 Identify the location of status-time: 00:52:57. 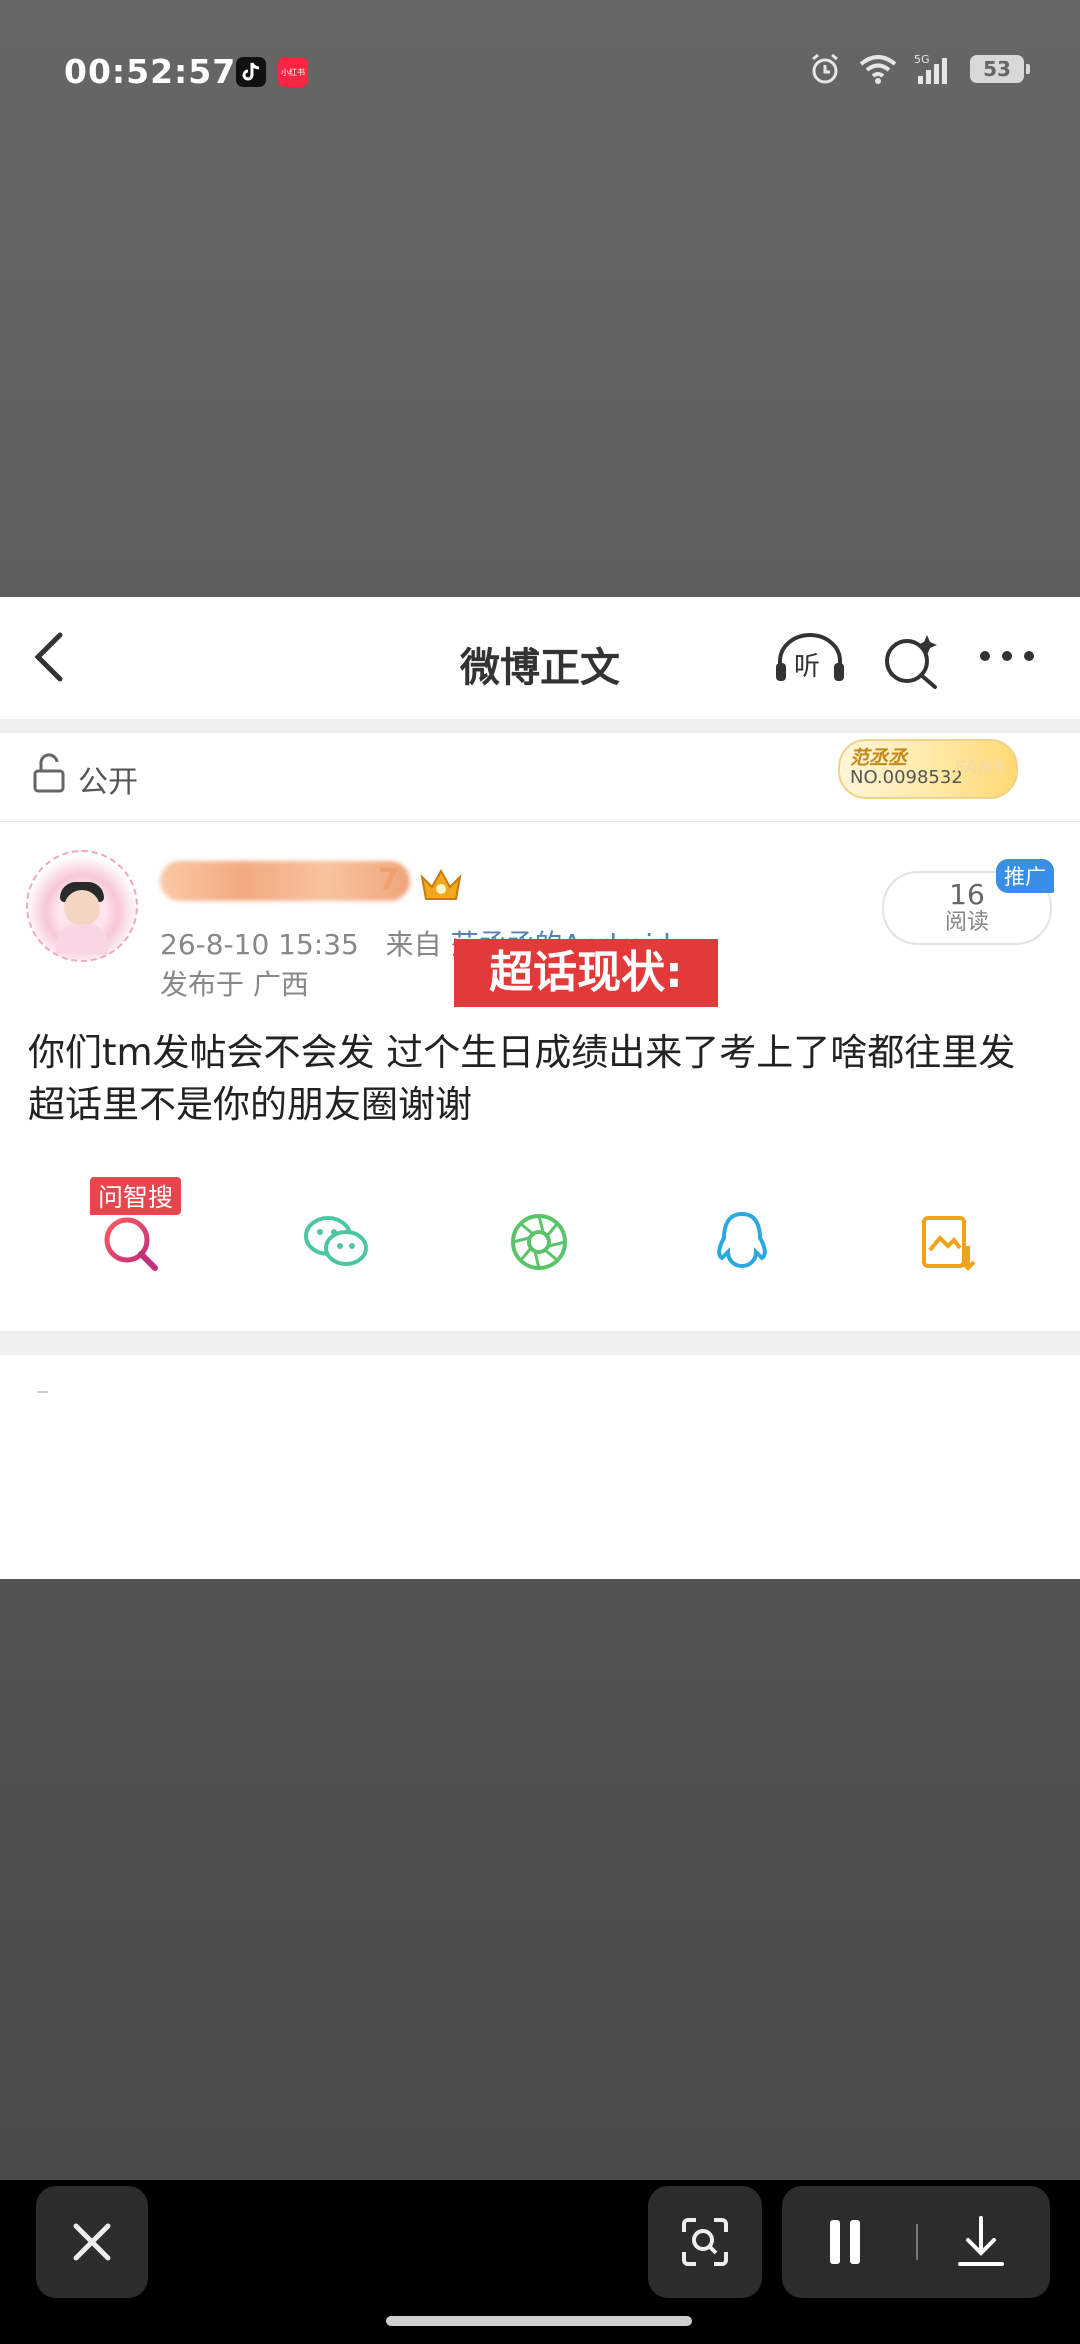
(150, 71).